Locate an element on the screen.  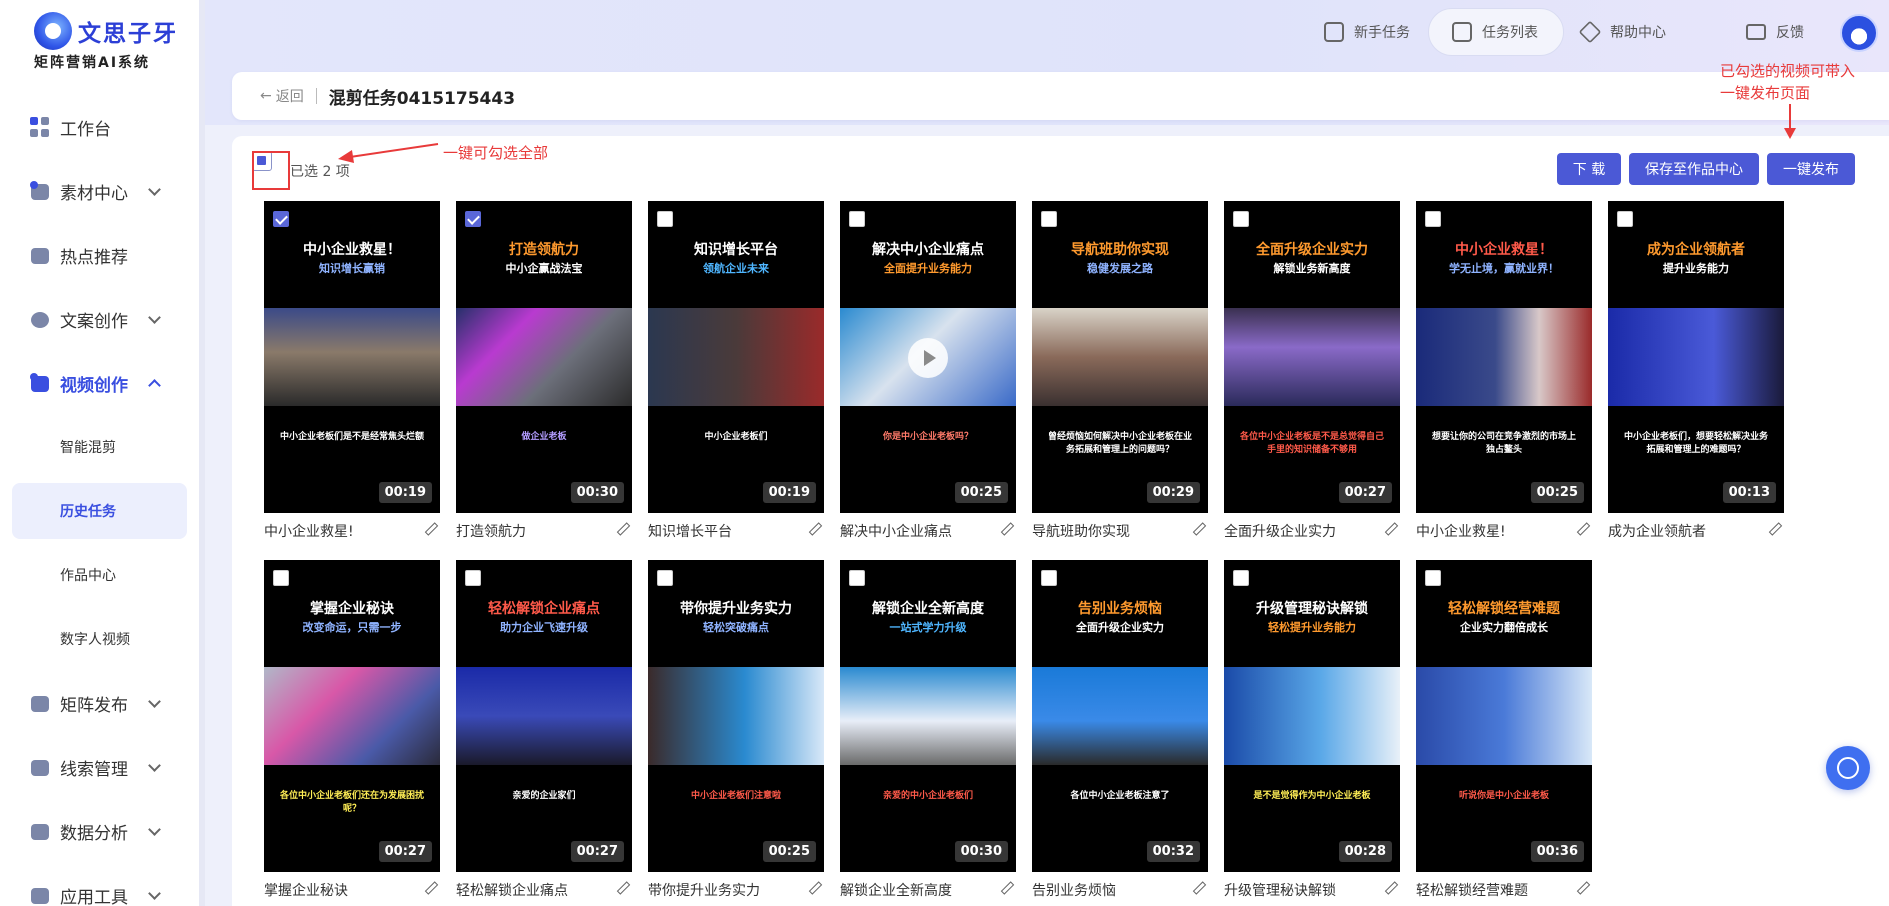
sidebar-item-materials: 素材中心 is located at coordinates (99, 191).